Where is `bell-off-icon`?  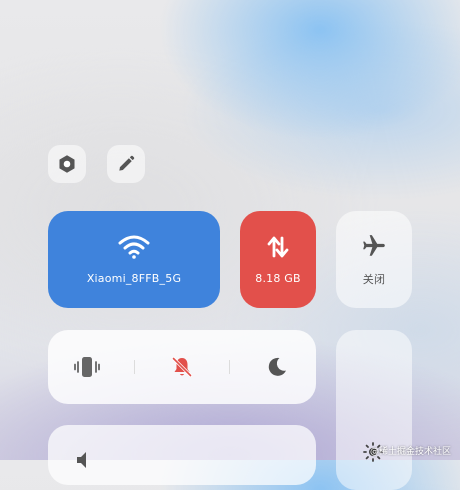
bell-off-icon is located at coordinates (182, 367).